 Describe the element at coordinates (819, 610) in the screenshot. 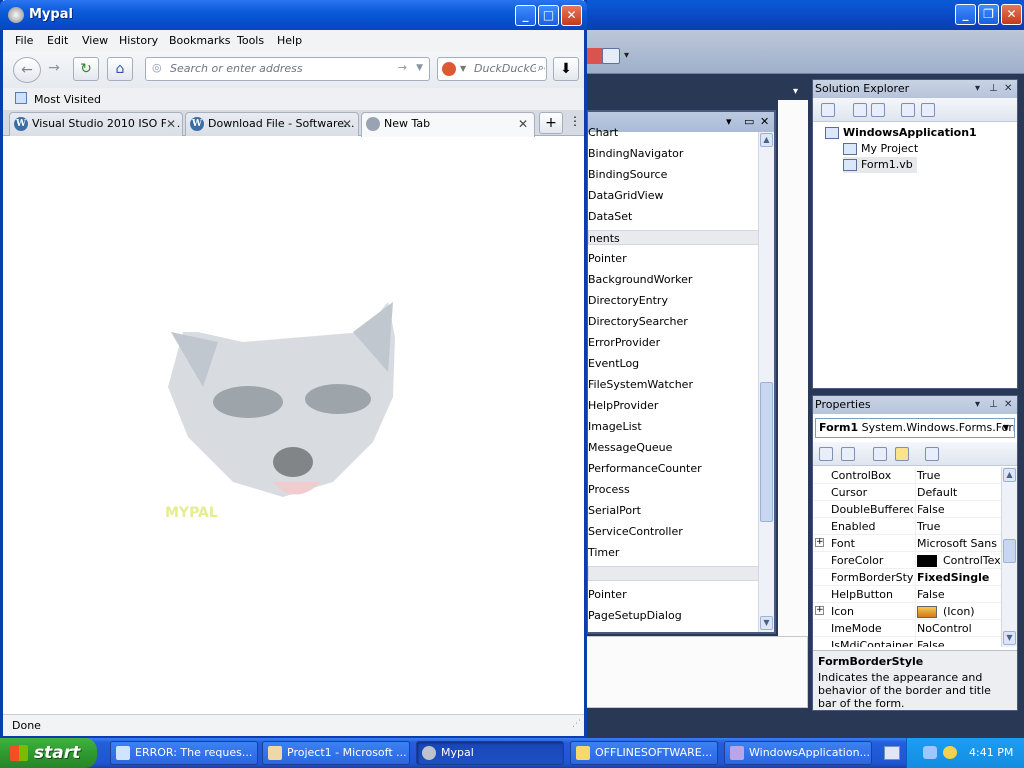

I see `expand-icon: +` at that location.